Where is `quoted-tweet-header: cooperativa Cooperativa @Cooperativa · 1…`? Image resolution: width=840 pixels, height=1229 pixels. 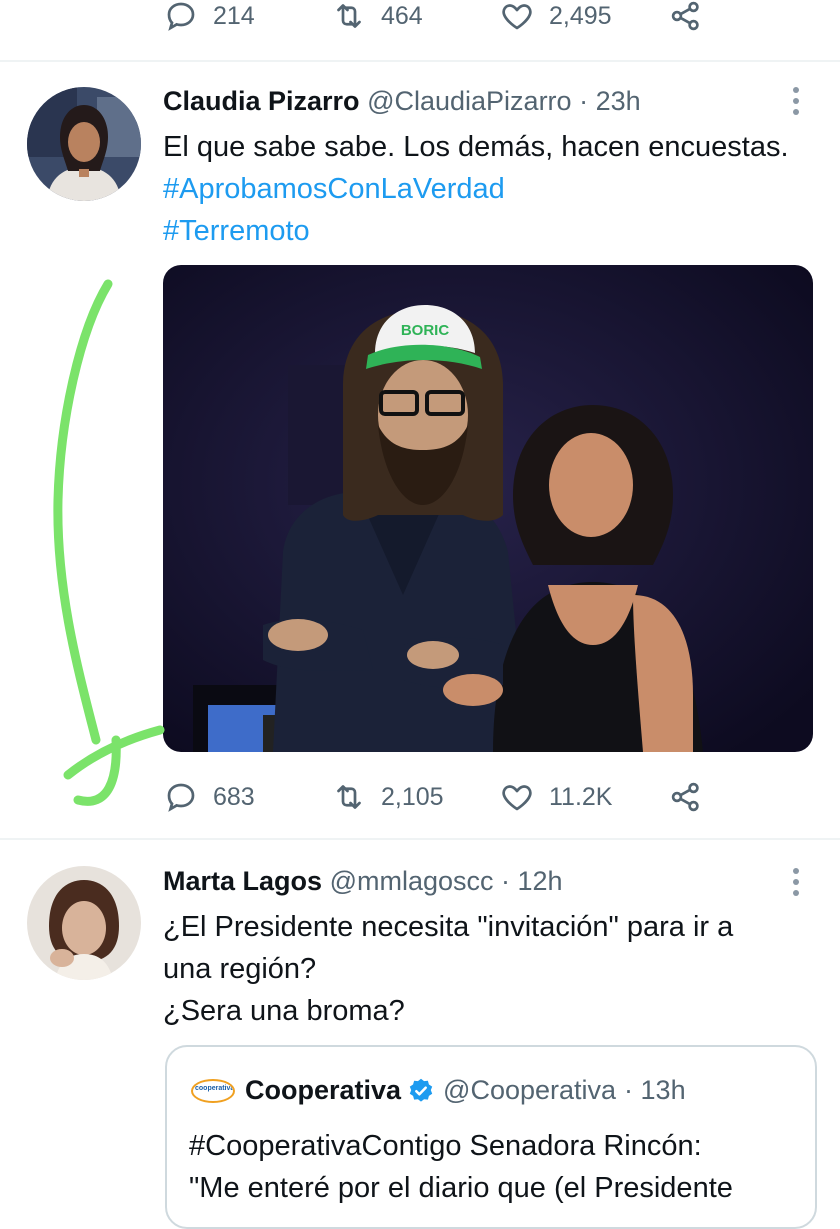
quoted-tweet-header: cooperativa Cooperativa @Cooperativa · 1… is located at coordinates (438, 1090).